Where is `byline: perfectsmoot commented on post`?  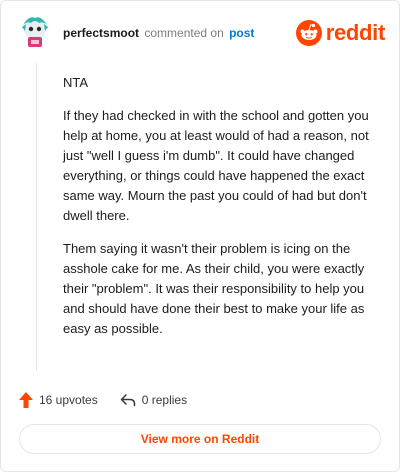
byline: perfectsmoot commented on post is located at coordinates (158, 33).